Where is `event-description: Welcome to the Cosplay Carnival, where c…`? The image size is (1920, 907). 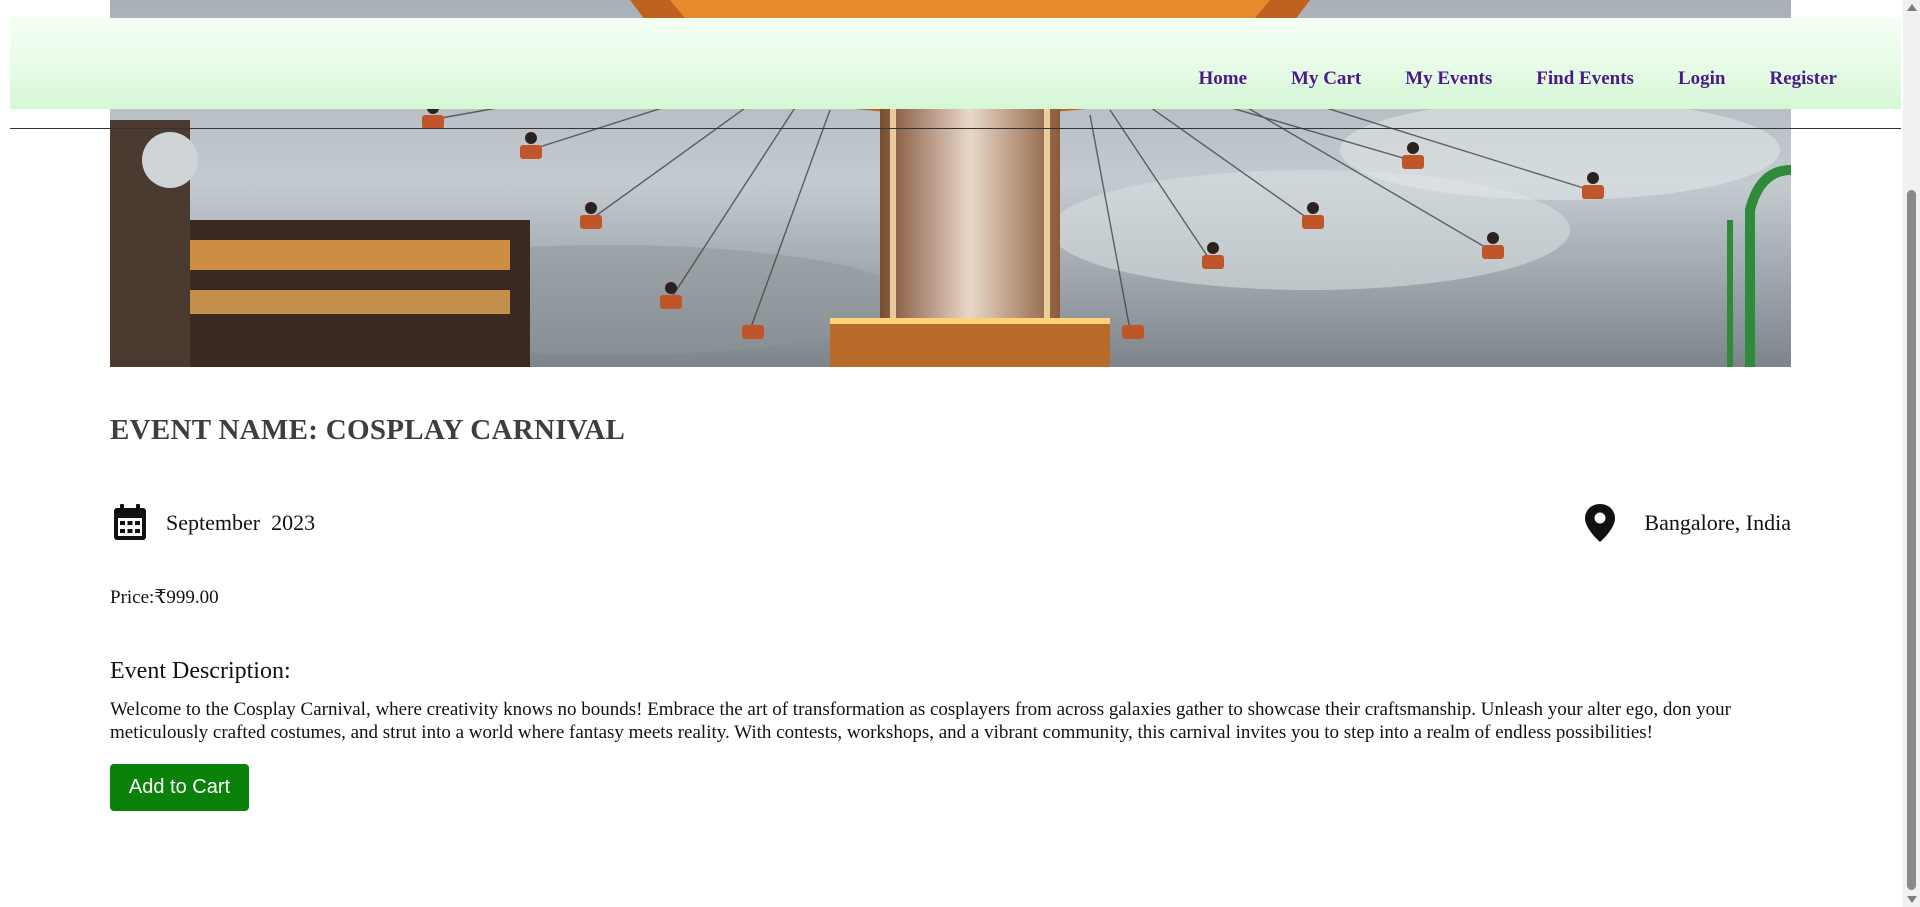 event-description: Welcome to the Cosplay Carnival, where c… is located at coordinates (920, 721).